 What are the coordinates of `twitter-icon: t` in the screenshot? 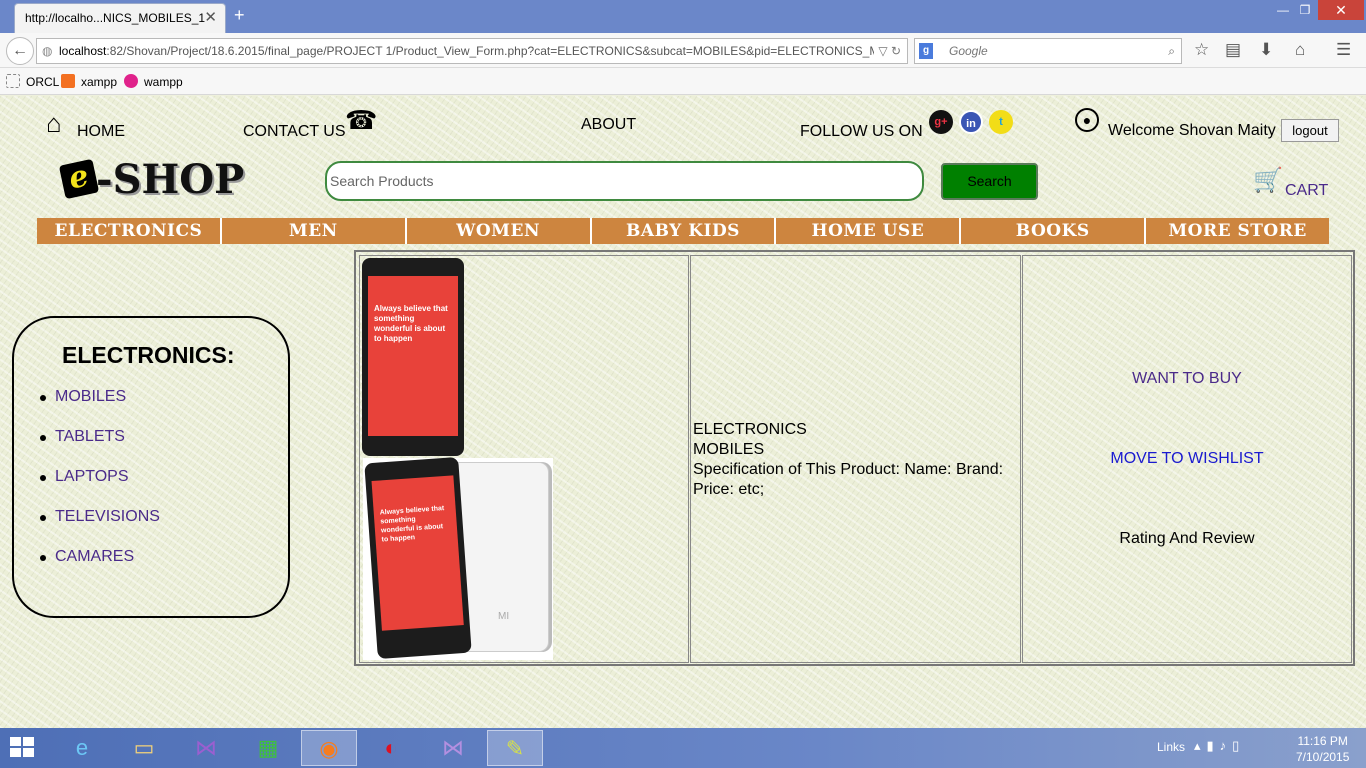 It's located at (1001, 122).